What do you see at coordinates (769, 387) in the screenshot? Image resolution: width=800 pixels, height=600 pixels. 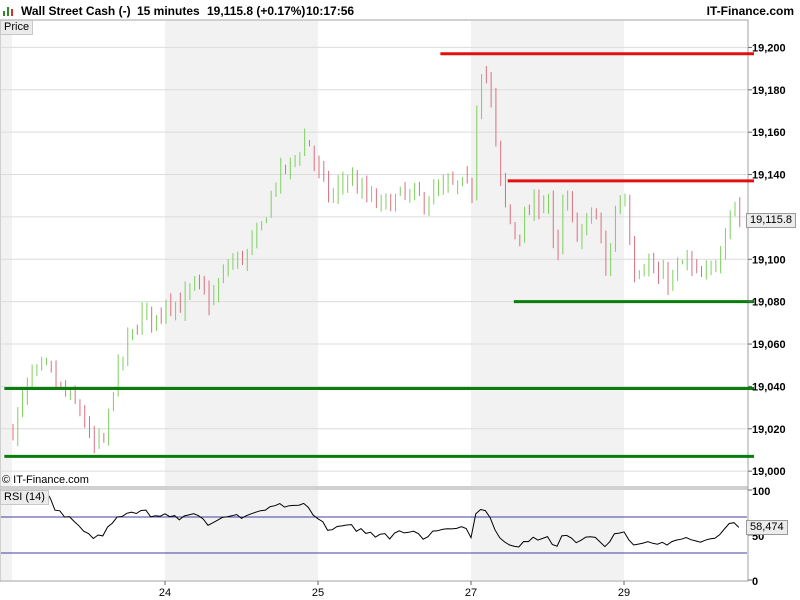 I see `price-tick-label: 19,040` at bounding box center [769, 387].